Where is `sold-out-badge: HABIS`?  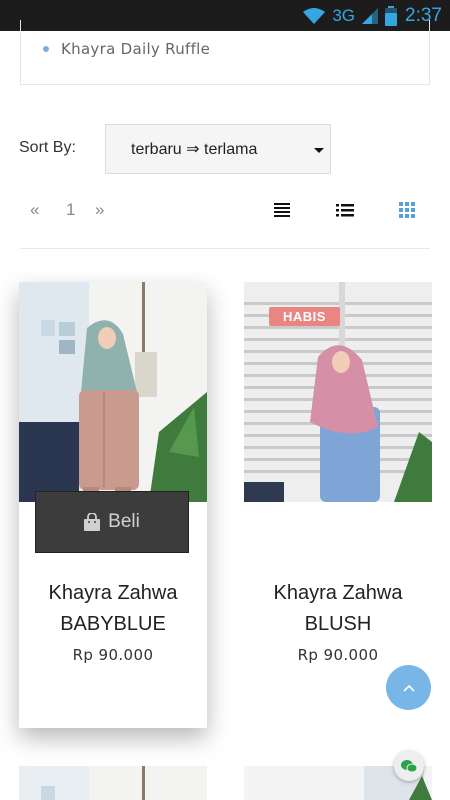 sold-out-badge: HABIS is located at coordinates (304, 316).